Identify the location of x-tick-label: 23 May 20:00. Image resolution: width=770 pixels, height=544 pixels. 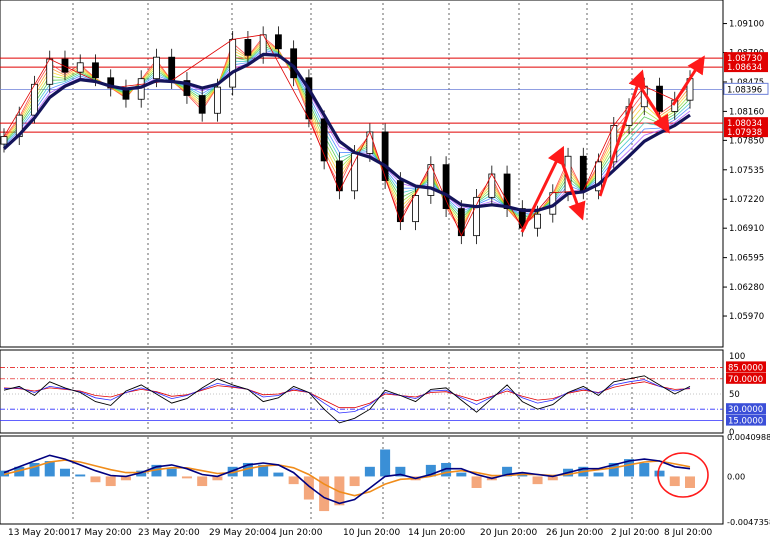
(169, 533).